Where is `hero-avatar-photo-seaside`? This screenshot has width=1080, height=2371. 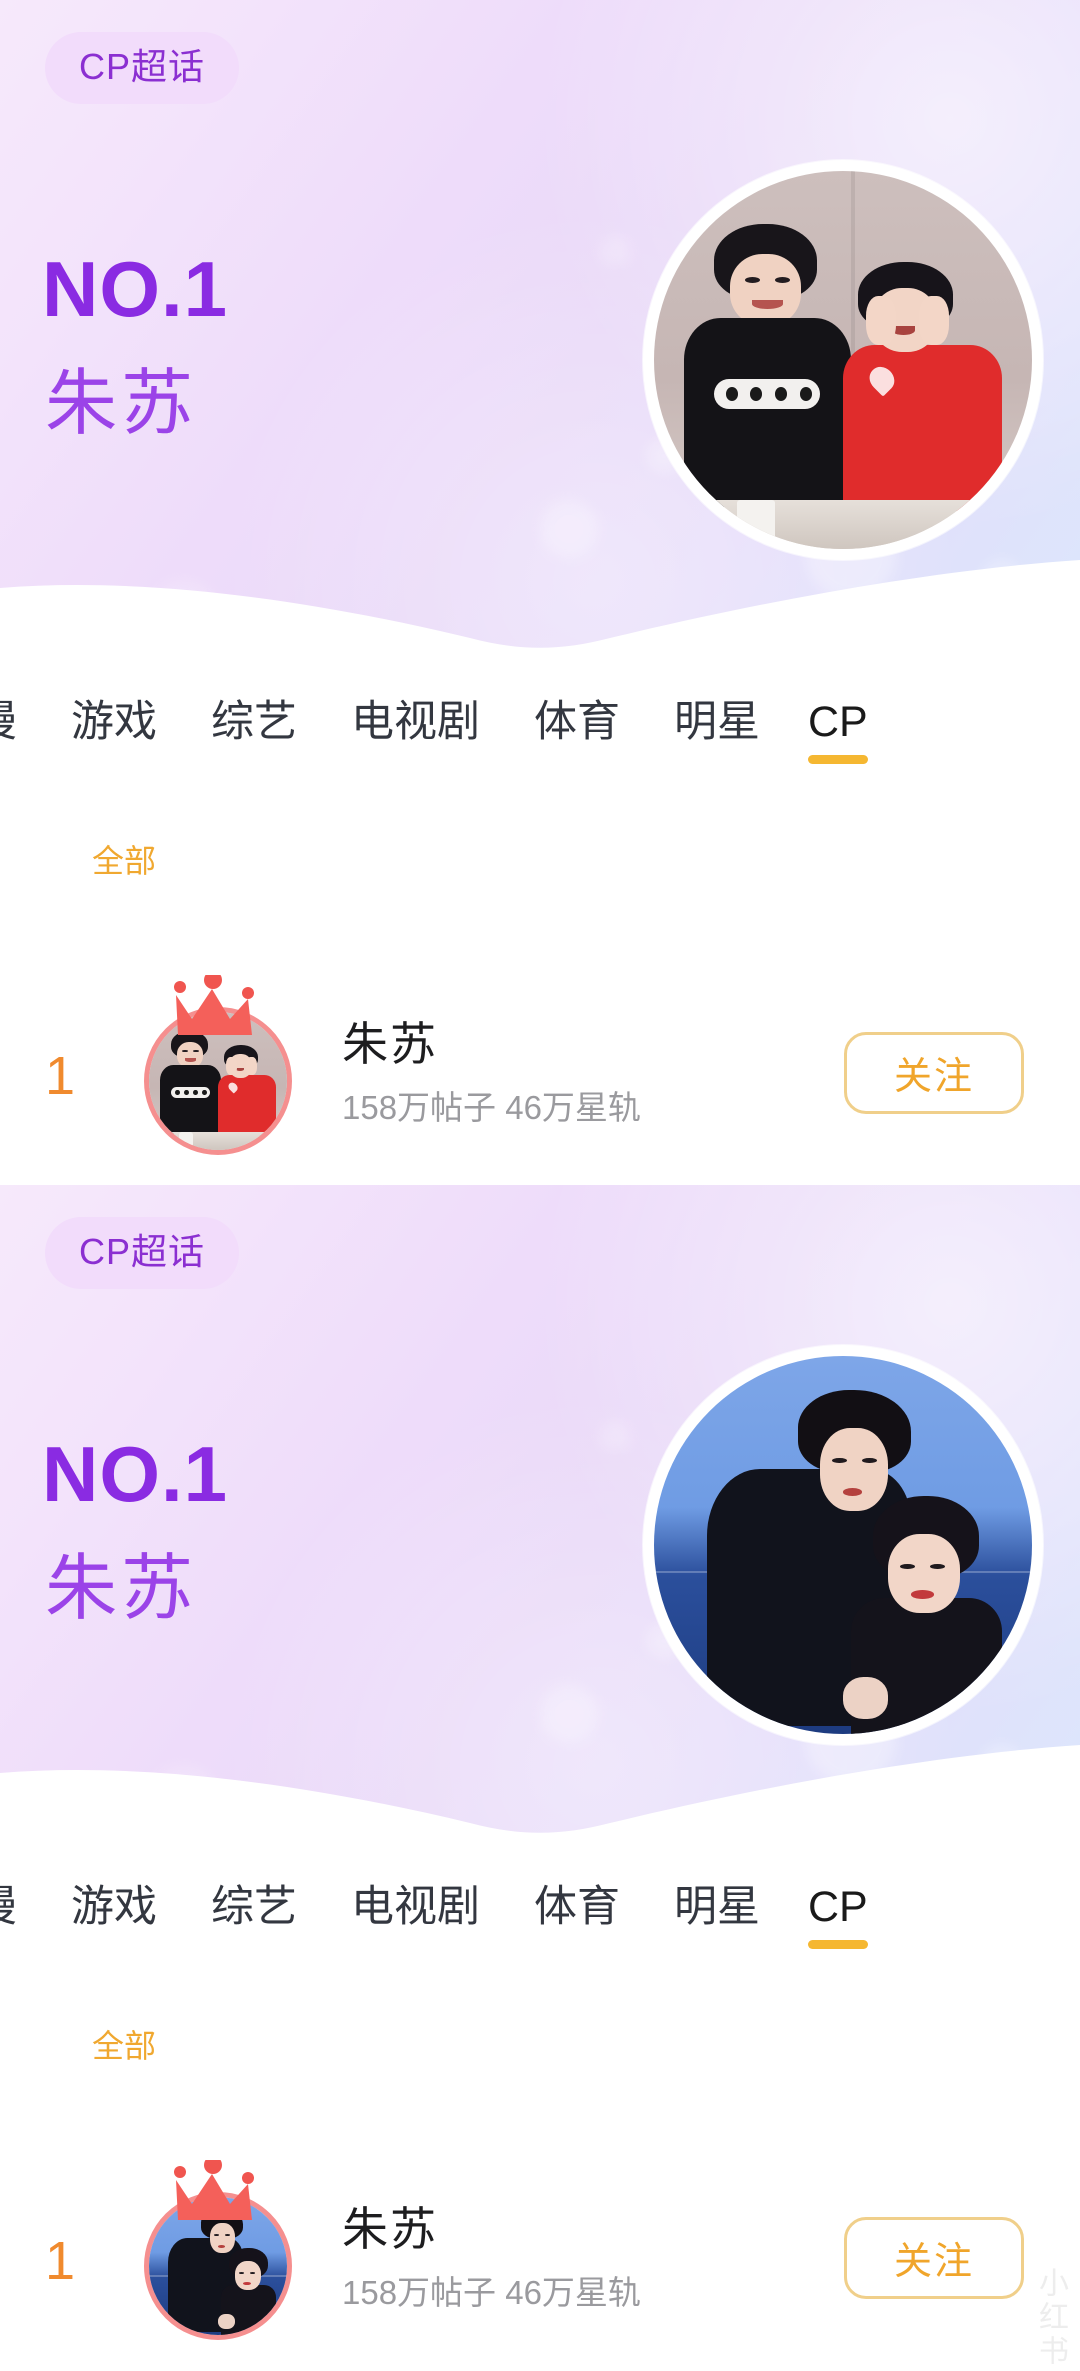
hero-avatar-photo-seaside is located at coordinates (843, 1545).